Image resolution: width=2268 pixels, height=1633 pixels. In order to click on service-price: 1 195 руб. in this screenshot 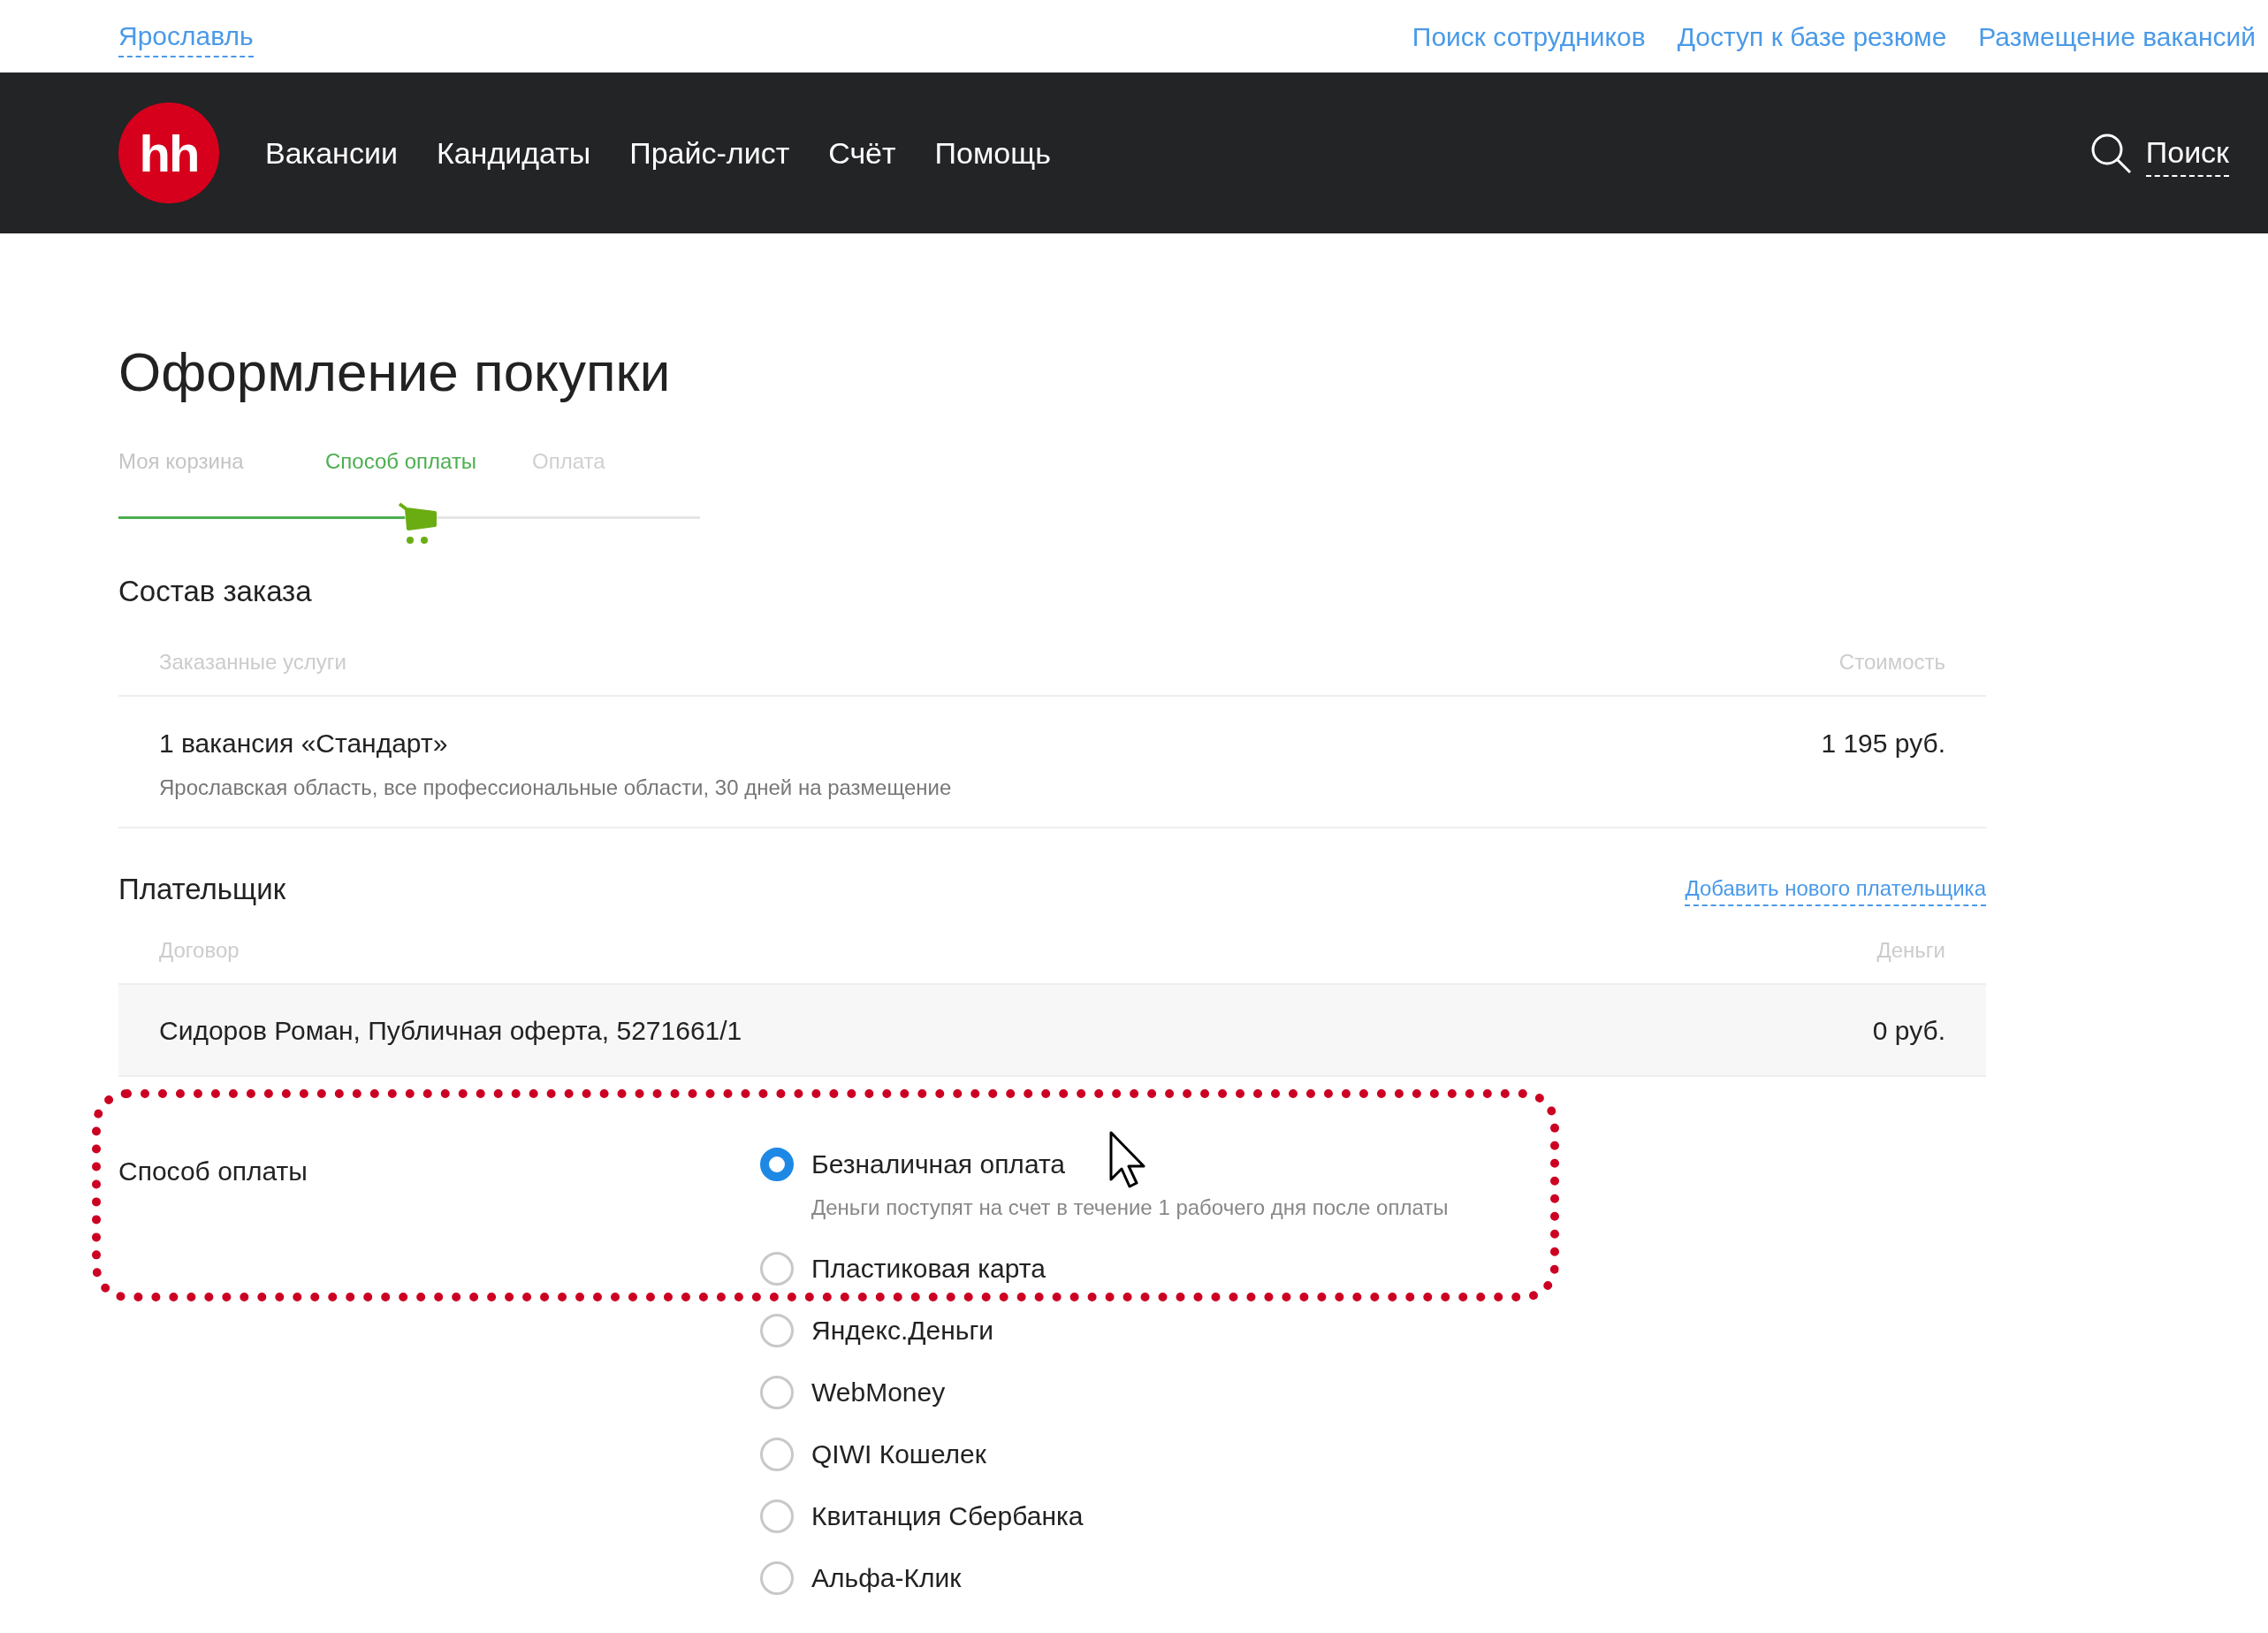, I will do `click(1883, 743)`.